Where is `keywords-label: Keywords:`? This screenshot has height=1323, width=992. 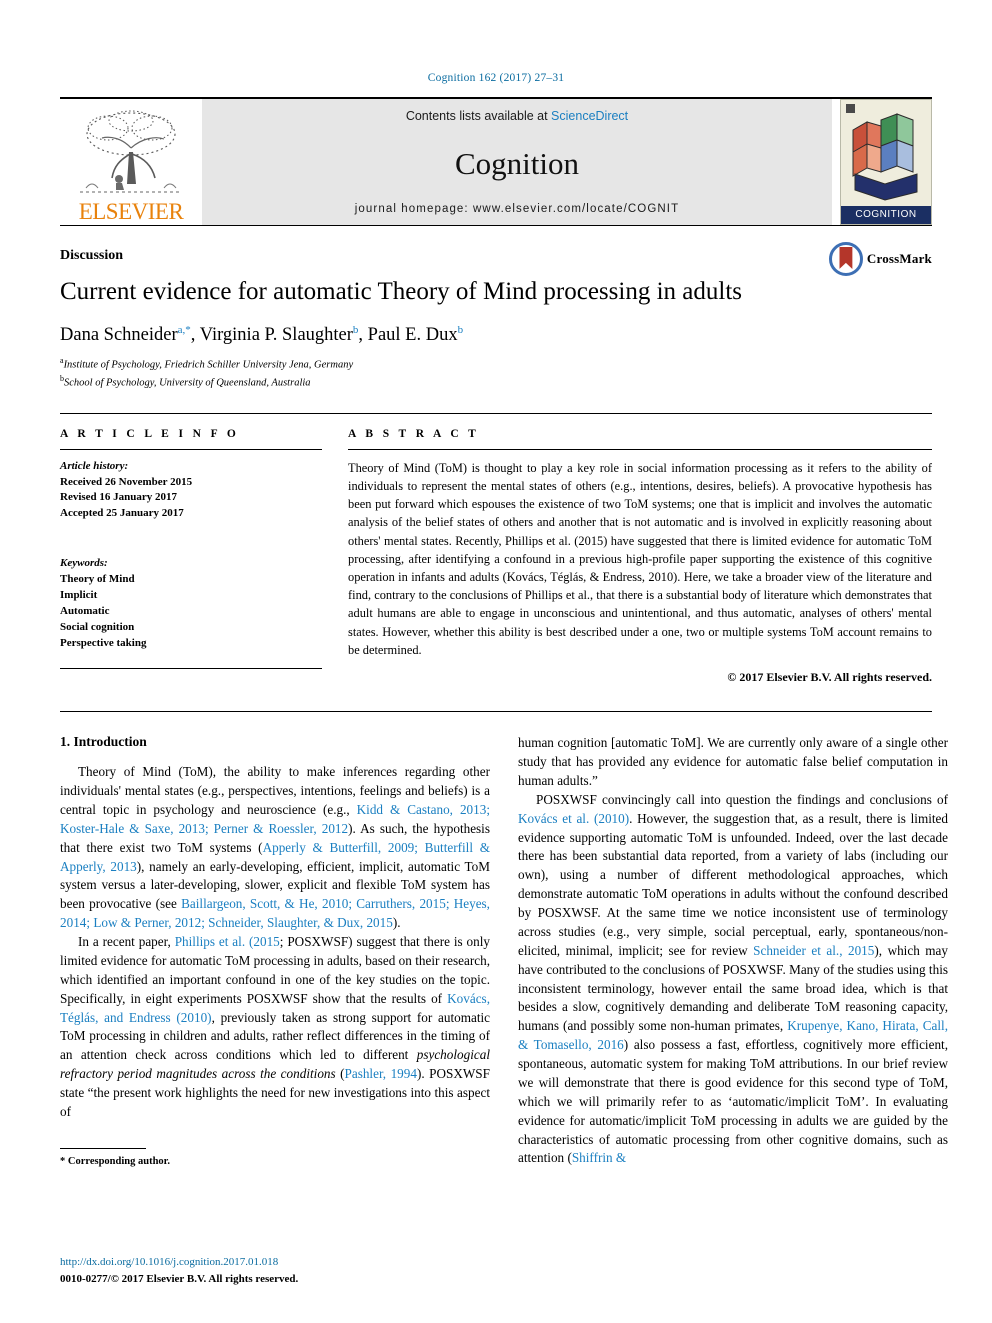
keywords-label: Keywords: is located at coordinates (84, 563).